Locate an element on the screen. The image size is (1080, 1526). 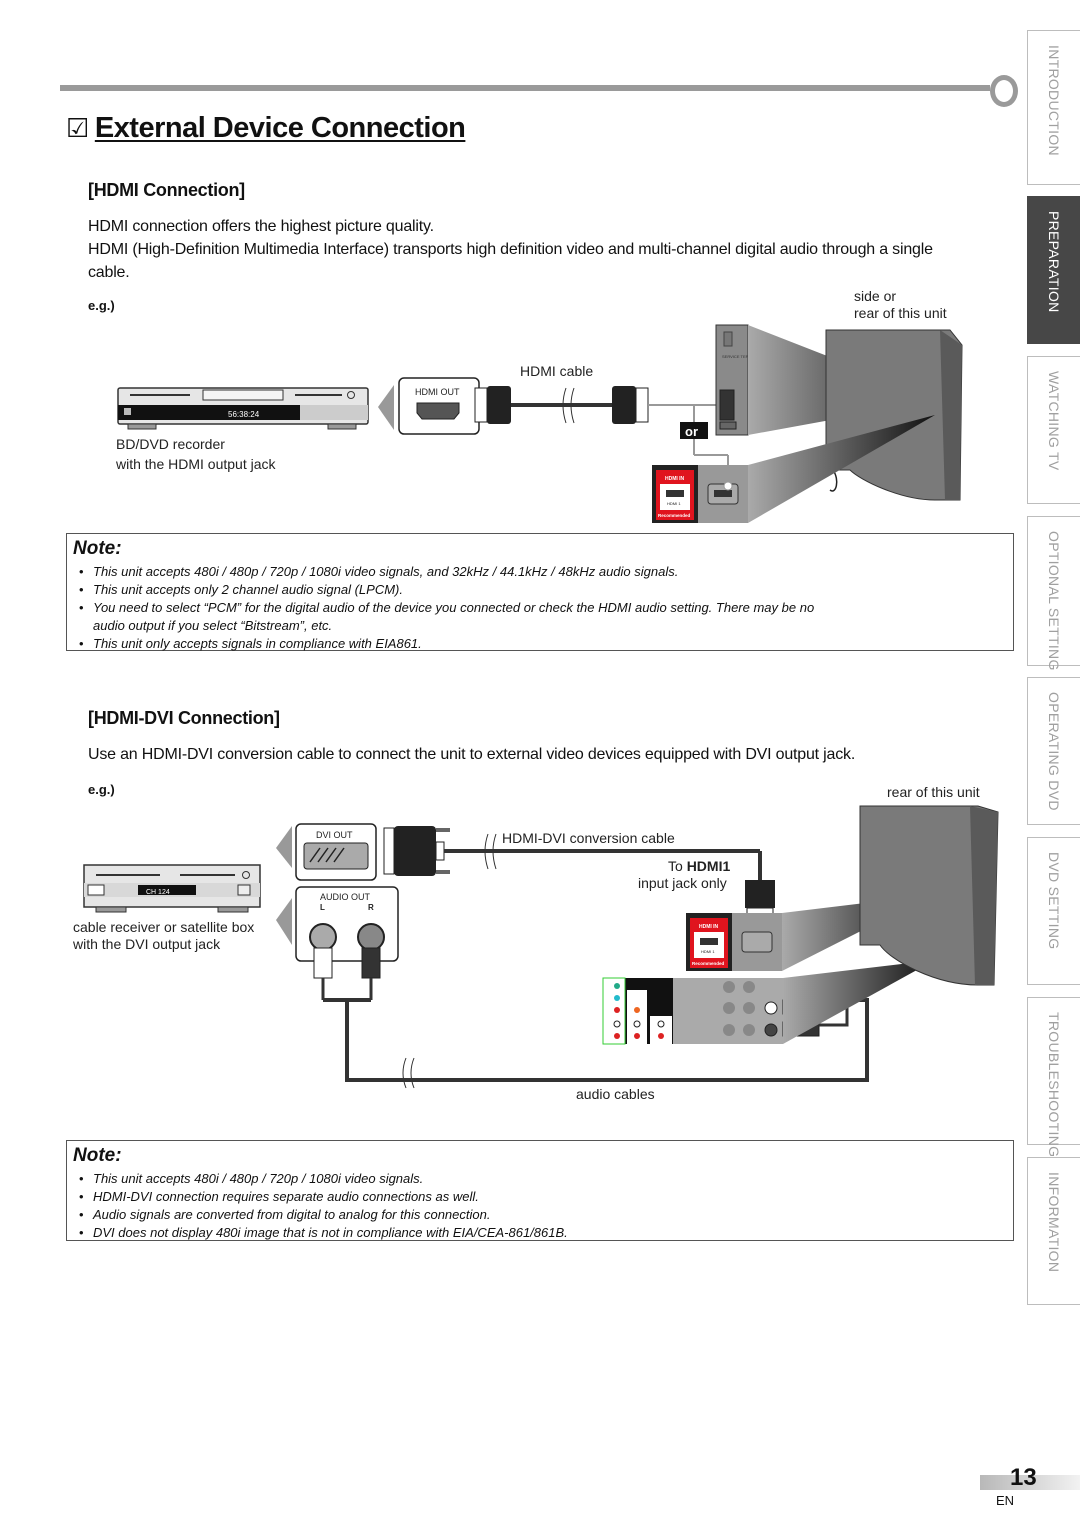
unit-location-label: rear of this unit is located at coordinates (933, 792).